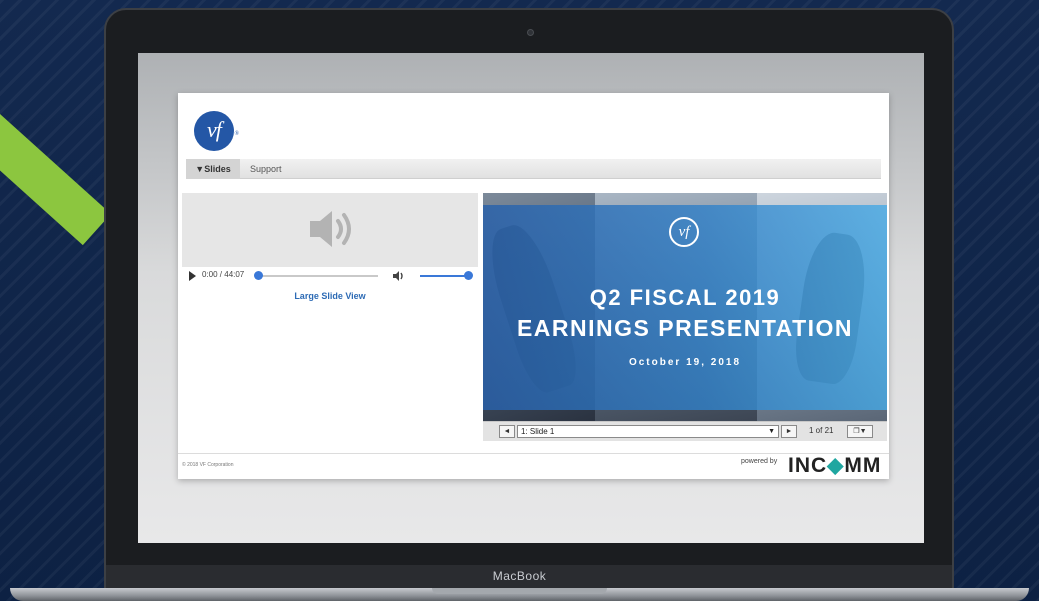 This screenshot has width=1039, height=601. What do you see at coordinates (192, 276) in the screenshot?
I see `play-icon` at bounding box center [192, 276].